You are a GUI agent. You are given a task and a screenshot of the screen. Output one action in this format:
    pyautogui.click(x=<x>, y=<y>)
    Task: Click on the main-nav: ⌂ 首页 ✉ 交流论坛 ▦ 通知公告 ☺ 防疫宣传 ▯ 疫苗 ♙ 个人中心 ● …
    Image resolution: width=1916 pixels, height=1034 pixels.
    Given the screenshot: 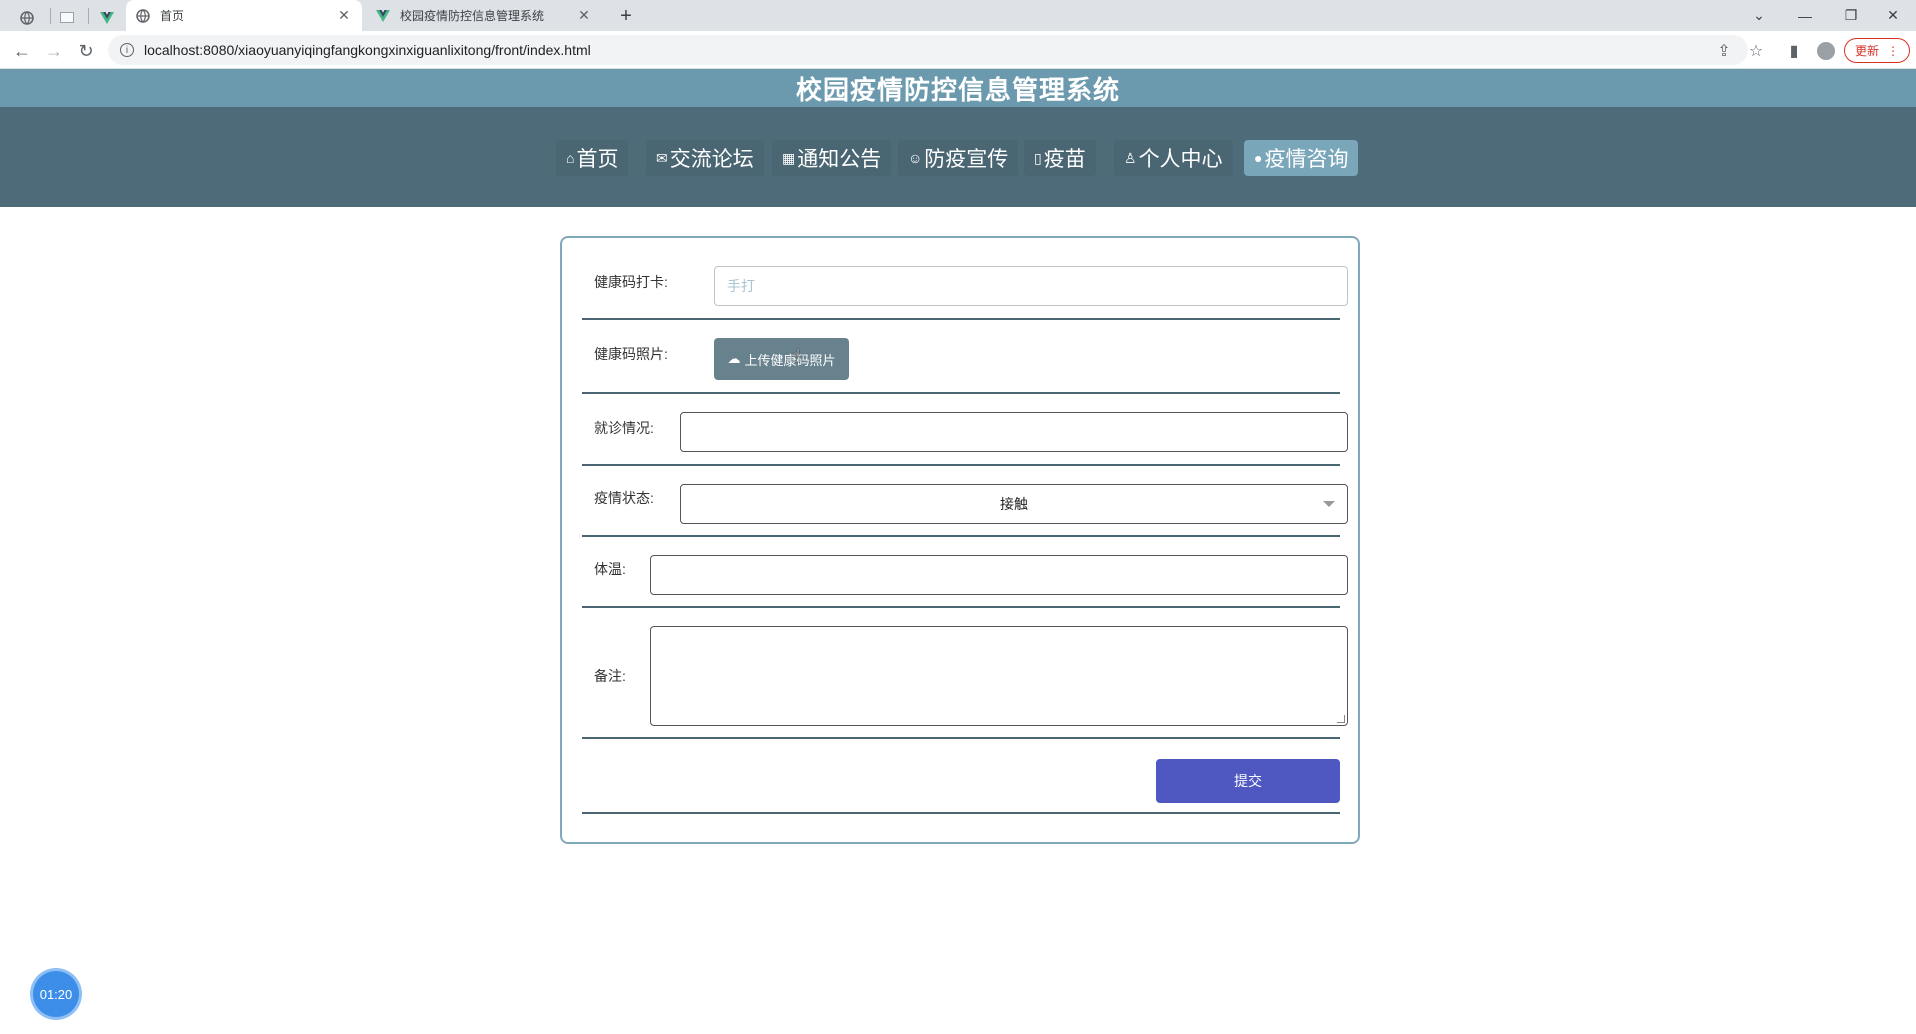 What is the action you would take?
    pyautogui.click(x=958, y=157)
    